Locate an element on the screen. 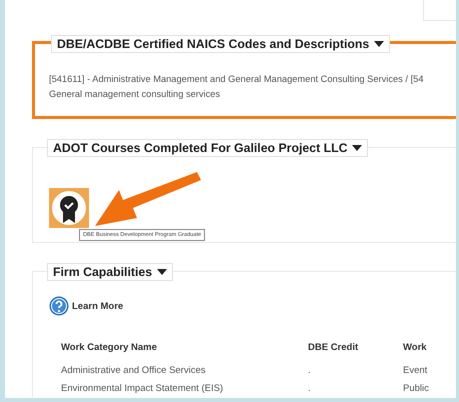 This screenshot has width=459, height=402. column-header: Work is located at coordinates (415, 348).